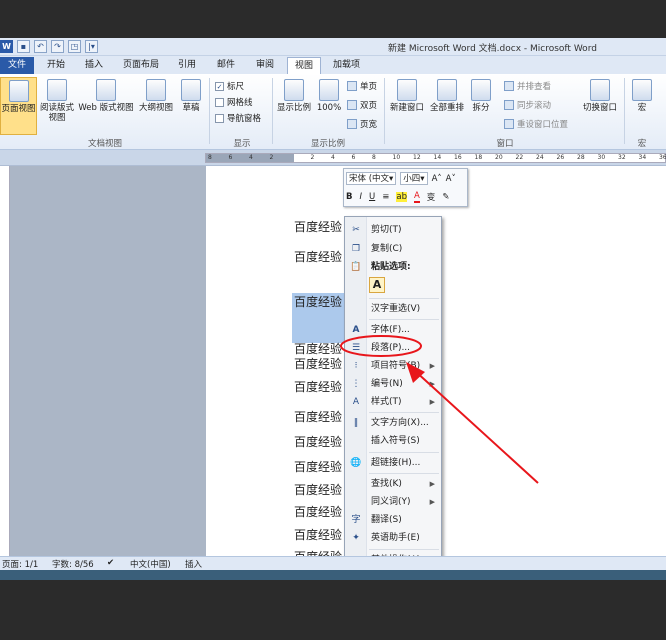 The image size is (666, 640). I want to click on tab-review: 审阅, so click(265, 65).